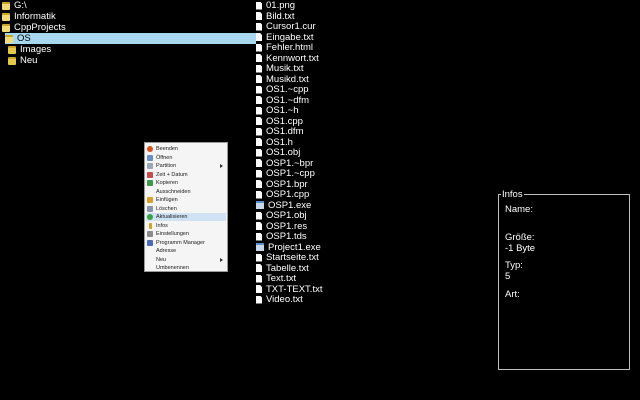 Image resolution: width=640 pixels, height=400 pixels. I want to click on file-item: Kennwort.txt, so click(287, 58).